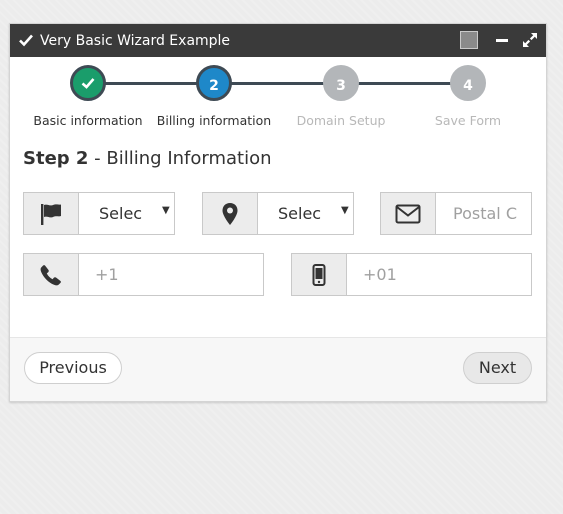 This screenshot has width=563, height=514. I want to click on phone-addon, so click(51, 274).